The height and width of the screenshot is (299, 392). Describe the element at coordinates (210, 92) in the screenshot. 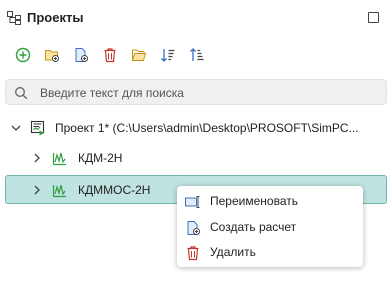

I see `search-input` at that location.